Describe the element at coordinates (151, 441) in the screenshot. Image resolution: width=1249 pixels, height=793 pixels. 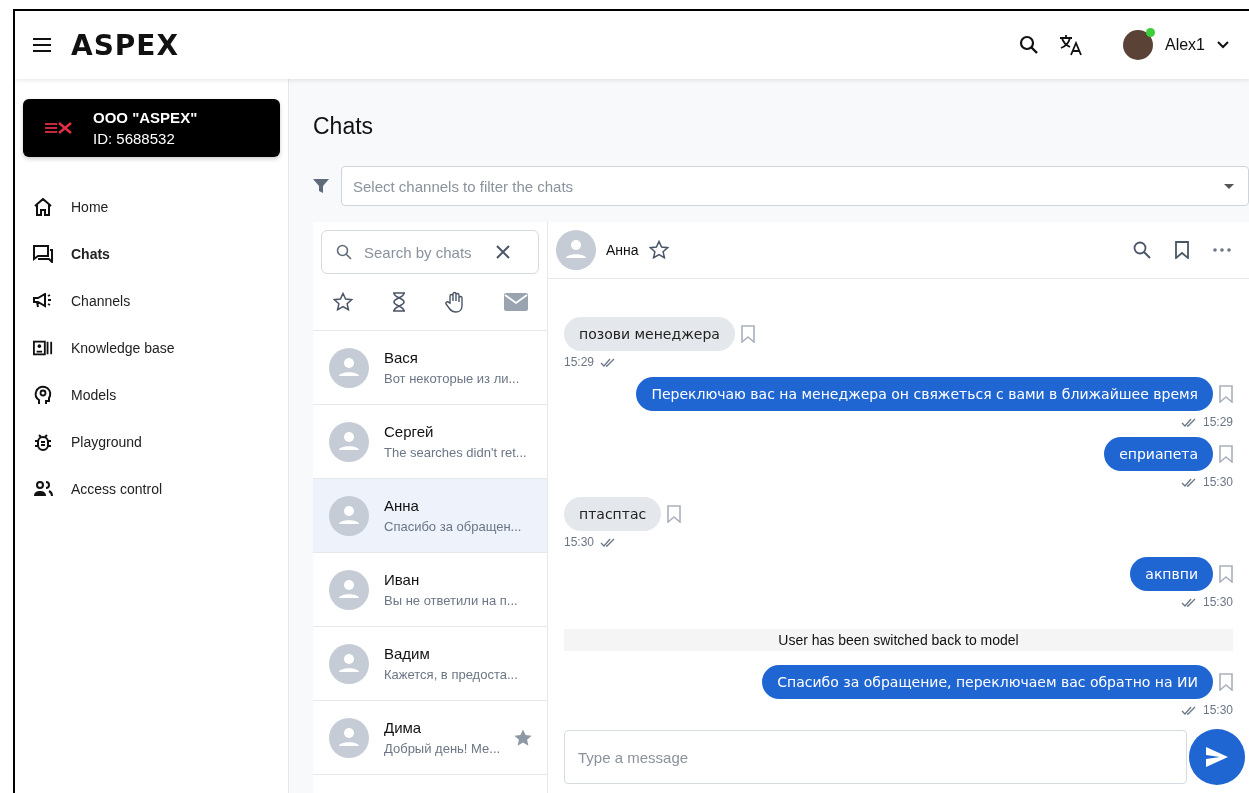
I see `nav-item: Playground` at that location.